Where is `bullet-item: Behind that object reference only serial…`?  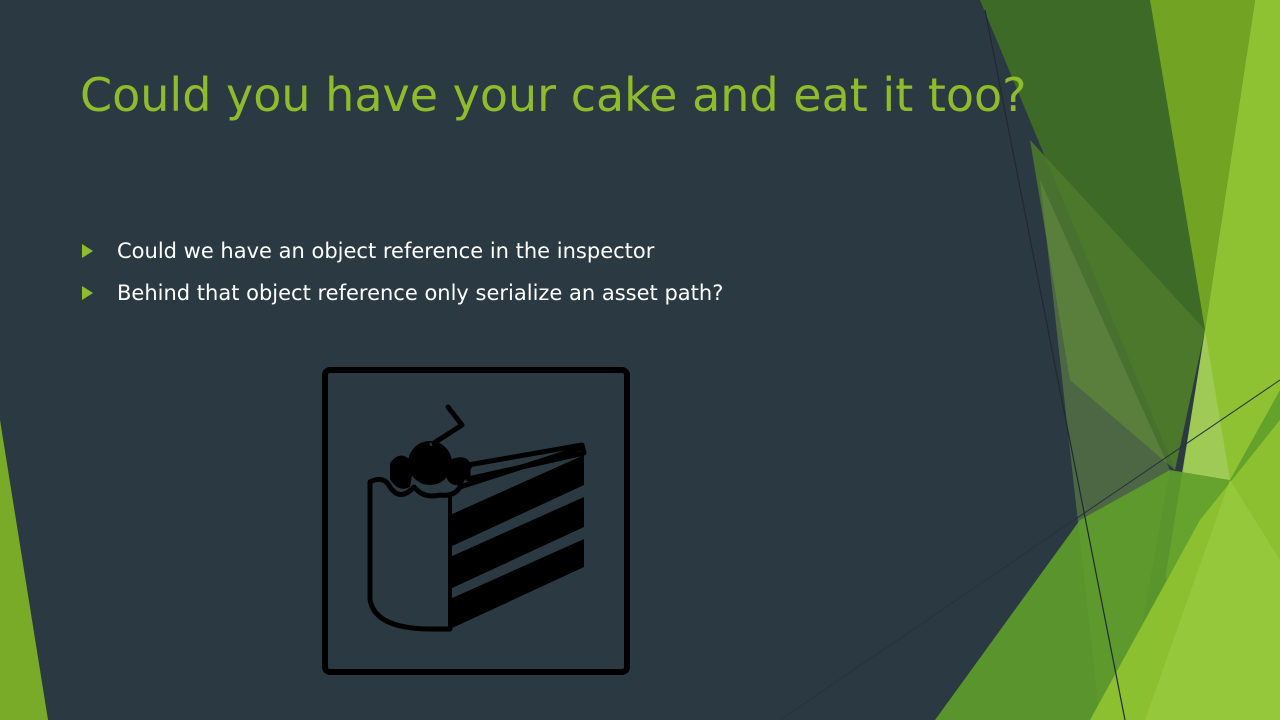 bullet-item: Behind that object reference only serial… is located at coordinates (402, 293).